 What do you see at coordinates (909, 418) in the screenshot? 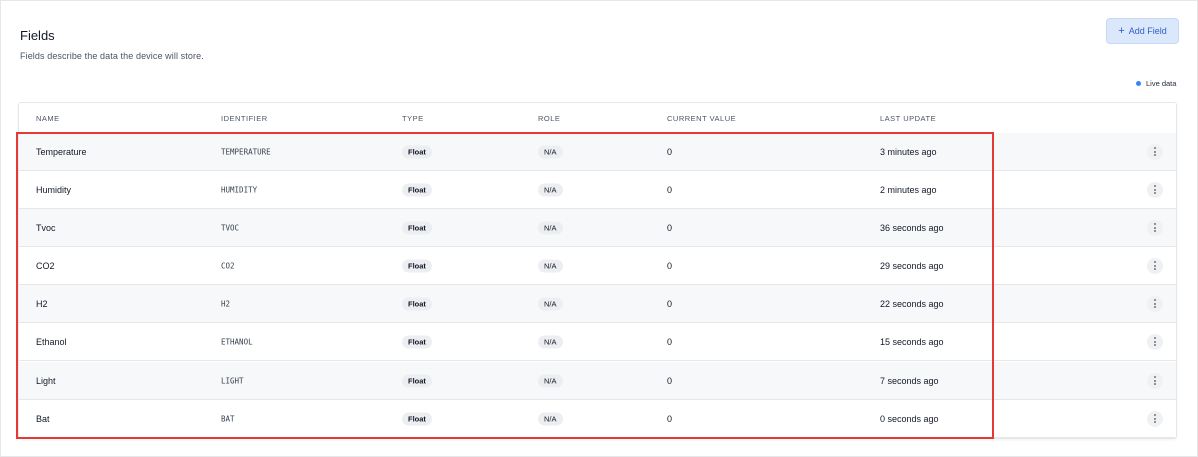
I see `field-last-update: 0 seconds ago` at bounding box center [909, 418].